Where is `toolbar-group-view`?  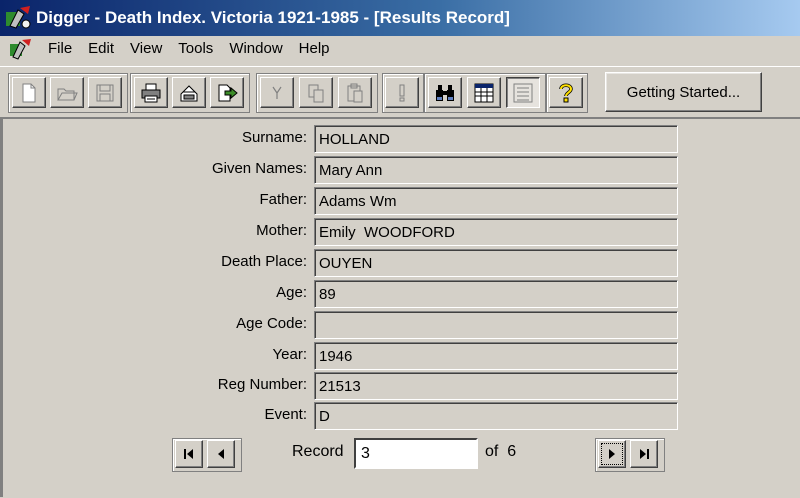
toolbar-group-view is located at coordinates (485, 93).